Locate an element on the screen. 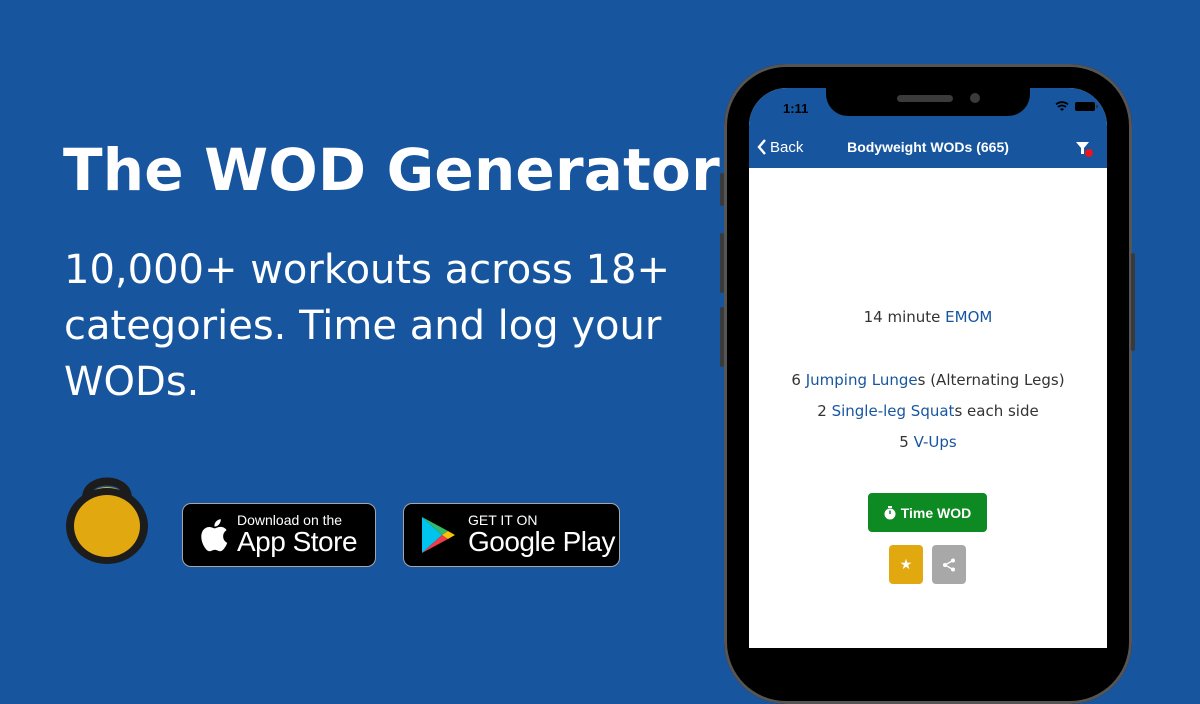 This screenshot has width=1200, height=704. movement-reps: 2 is located at coordinates (824, 411).